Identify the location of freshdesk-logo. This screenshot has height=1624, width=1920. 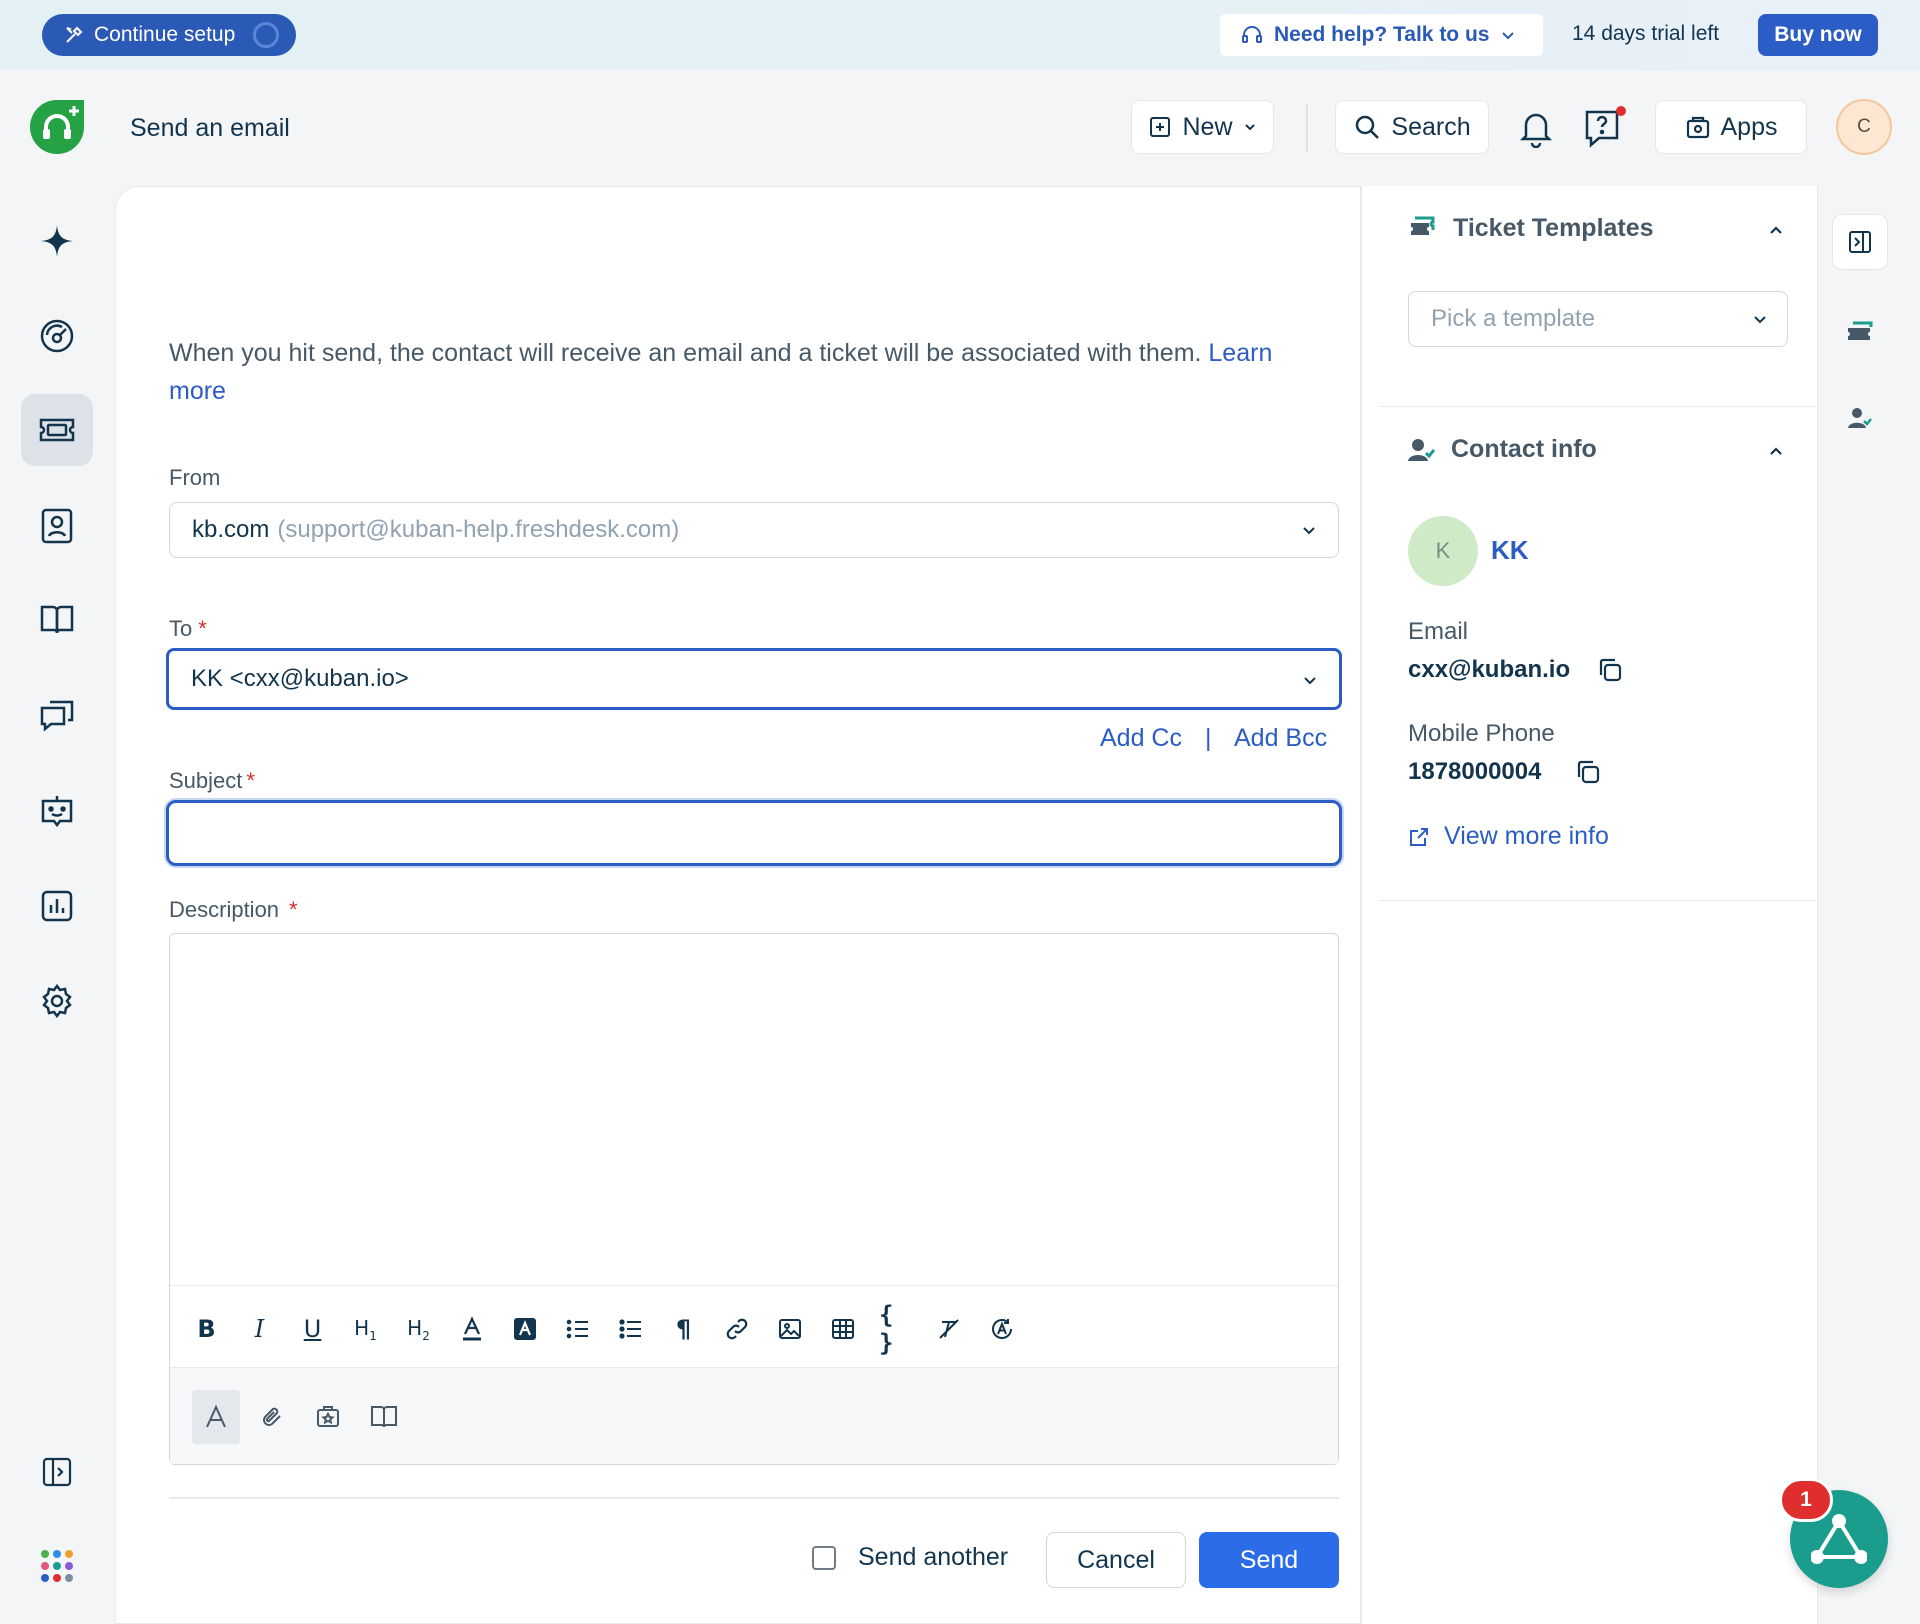
(57, 127).